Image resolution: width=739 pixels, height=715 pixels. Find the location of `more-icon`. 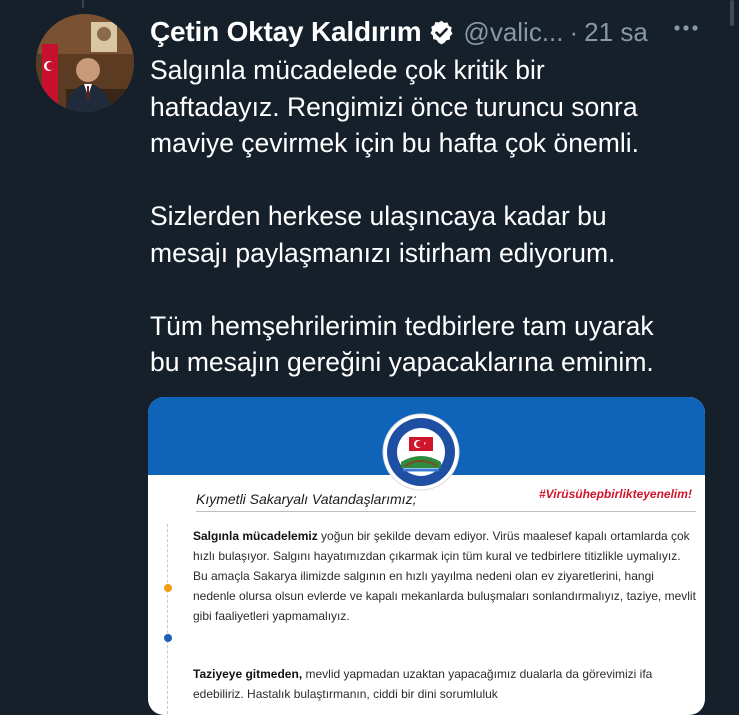

more-icon is located at coordinates (687, 28).